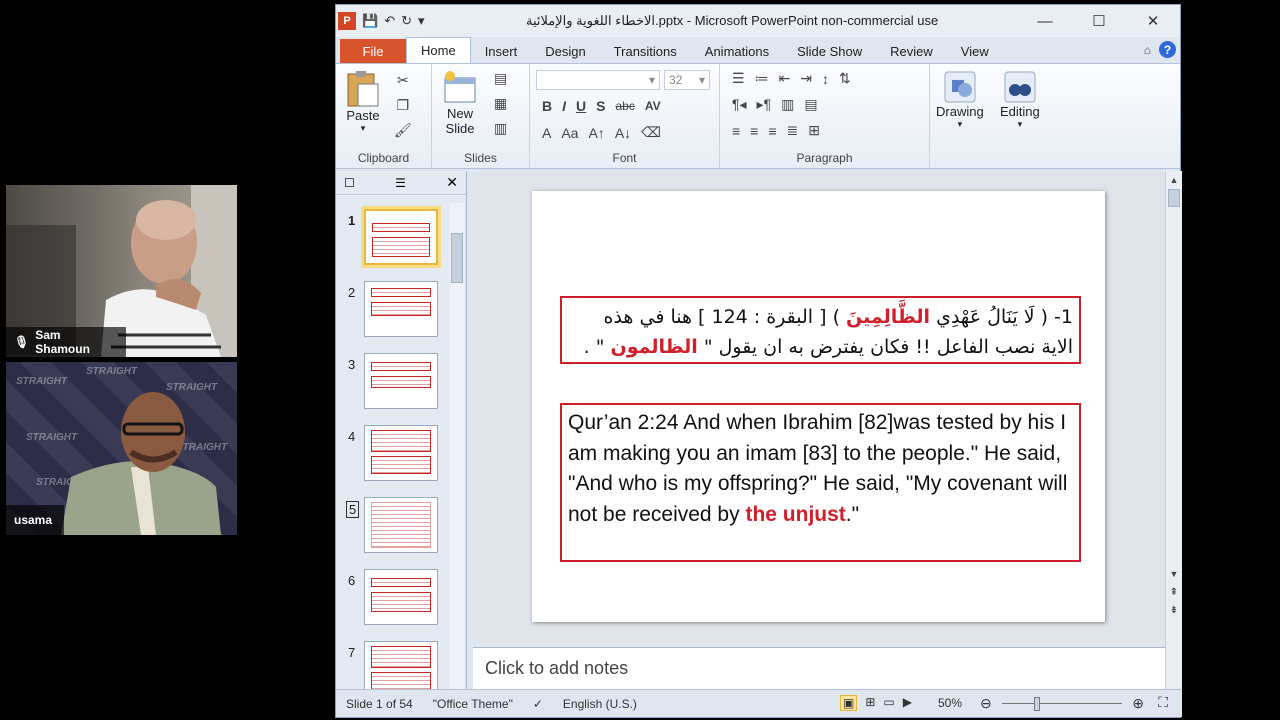 The height and width of the screenshot is (720, 1280). I want to click on slide-sorter-icon: ⊞, so click(870, 703).